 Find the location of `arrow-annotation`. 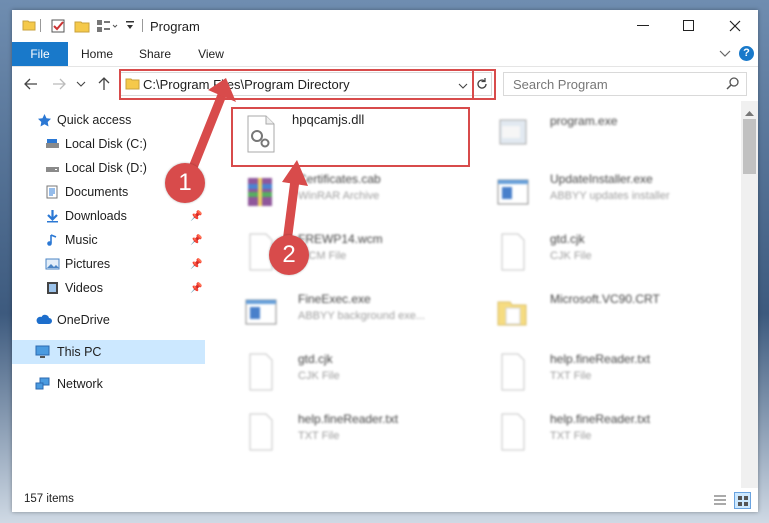

arrow-annotation is located at coordinates (247, 160).